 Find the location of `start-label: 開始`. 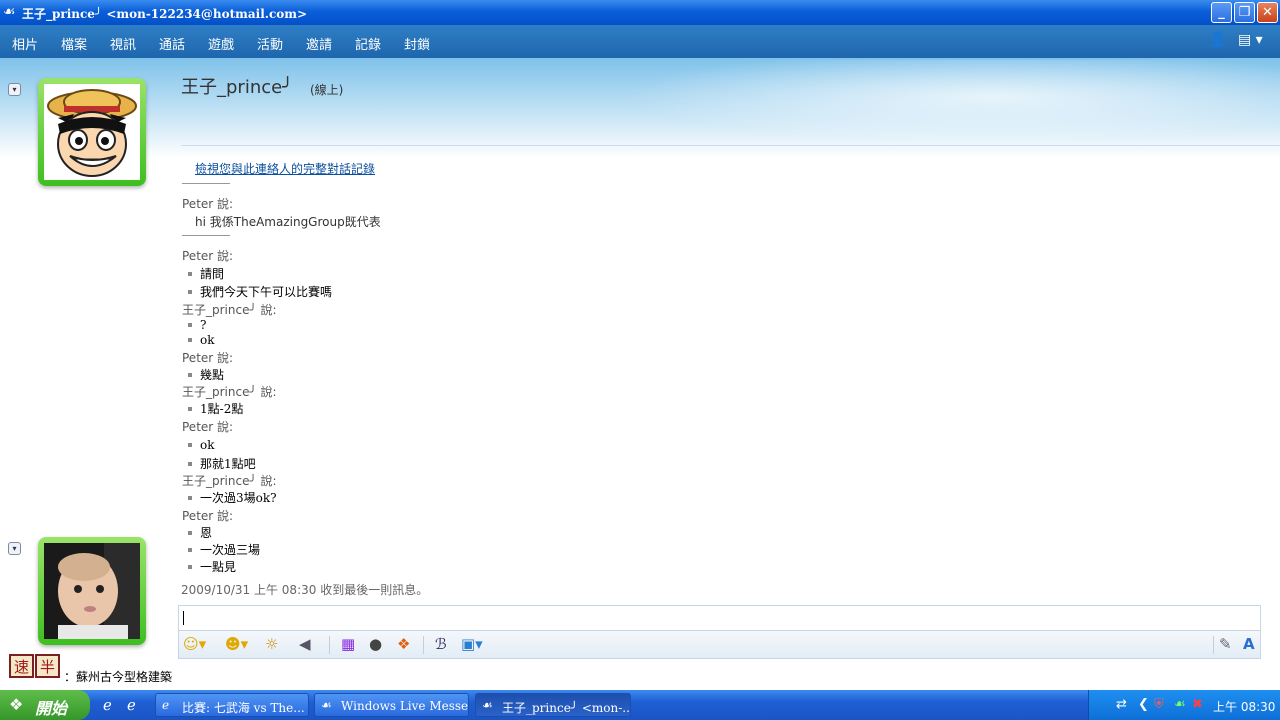

start-label: 開始 is located at coordinates (51, 708).